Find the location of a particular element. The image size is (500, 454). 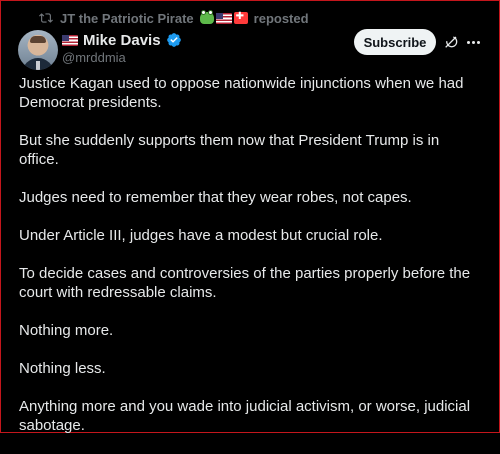

avatar is located at coordinates (38, 50).